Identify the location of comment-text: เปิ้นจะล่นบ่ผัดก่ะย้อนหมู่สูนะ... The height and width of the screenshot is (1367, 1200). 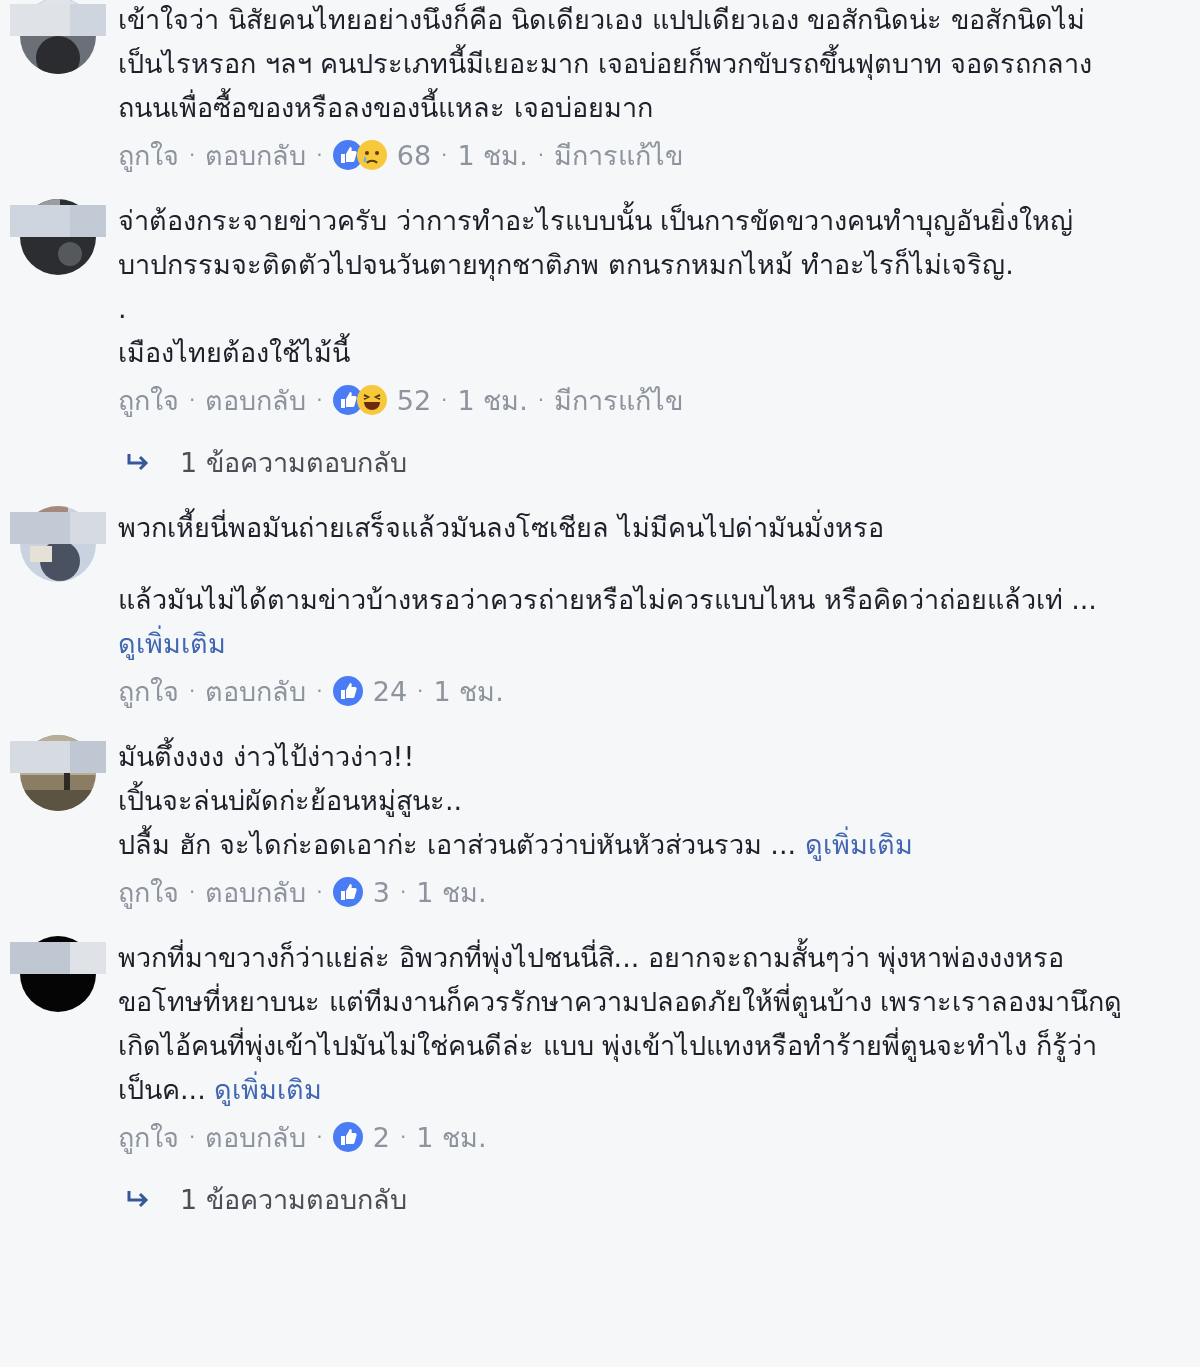
(628, 801).